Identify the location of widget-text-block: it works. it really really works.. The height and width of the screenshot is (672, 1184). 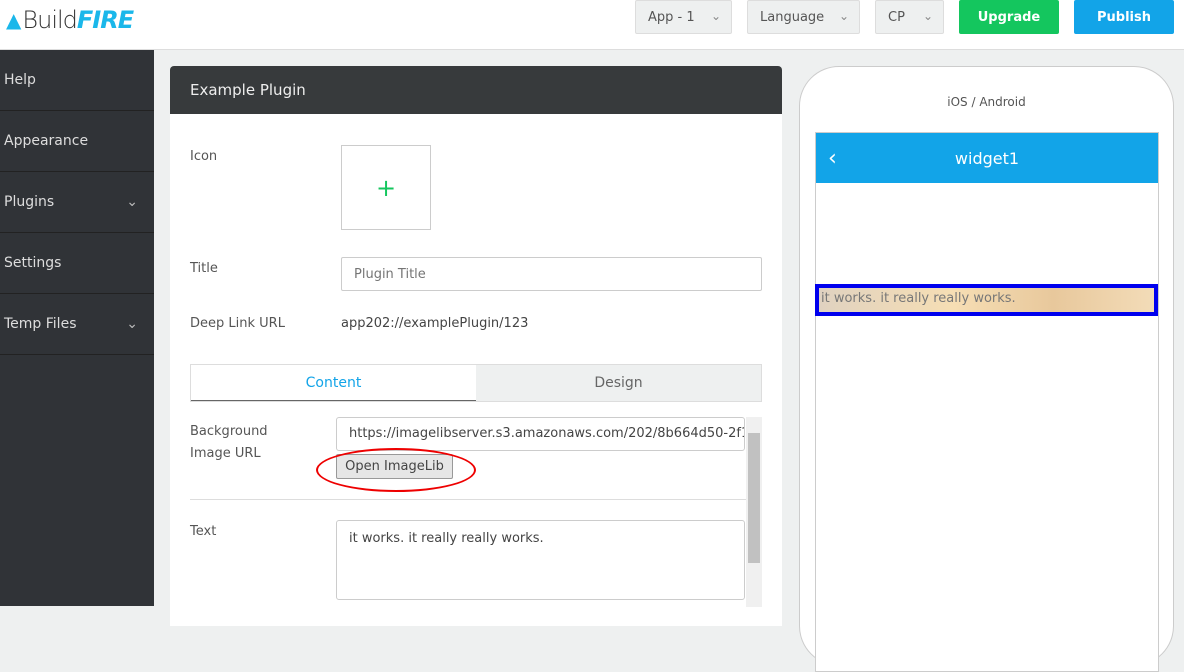
(986, 300).